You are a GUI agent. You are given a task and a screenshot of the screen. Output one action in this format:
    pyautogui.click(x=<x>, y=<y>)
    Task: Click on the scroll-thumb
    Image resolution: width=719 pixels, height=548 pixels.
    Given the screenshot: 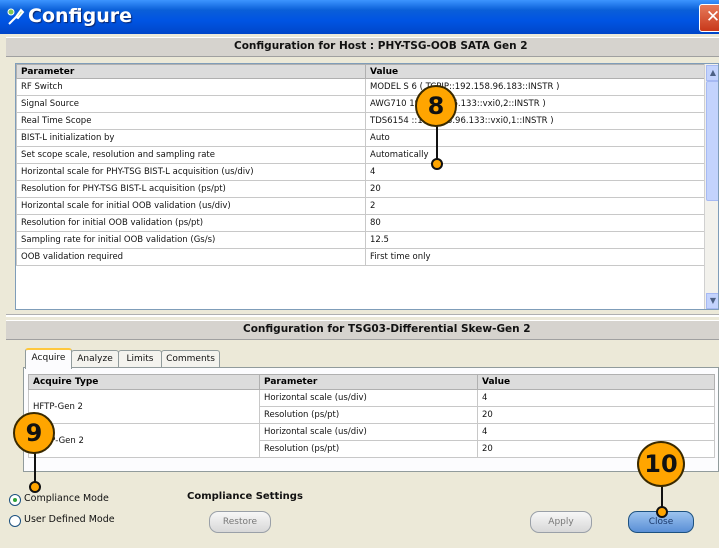 What is the action you would take?
    pyautogui.click(x=712, y=141)
    